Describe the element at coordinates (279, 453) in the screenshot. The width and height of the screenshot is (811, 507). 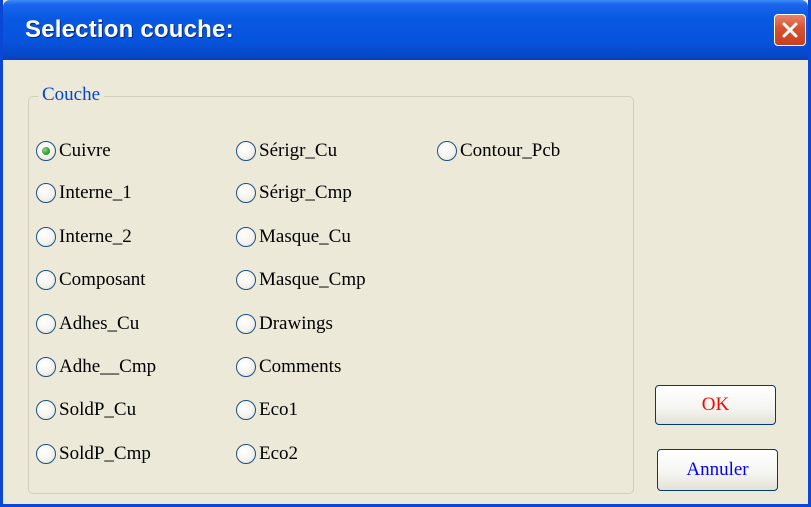
I see `radio-label: Eco2` at that location.